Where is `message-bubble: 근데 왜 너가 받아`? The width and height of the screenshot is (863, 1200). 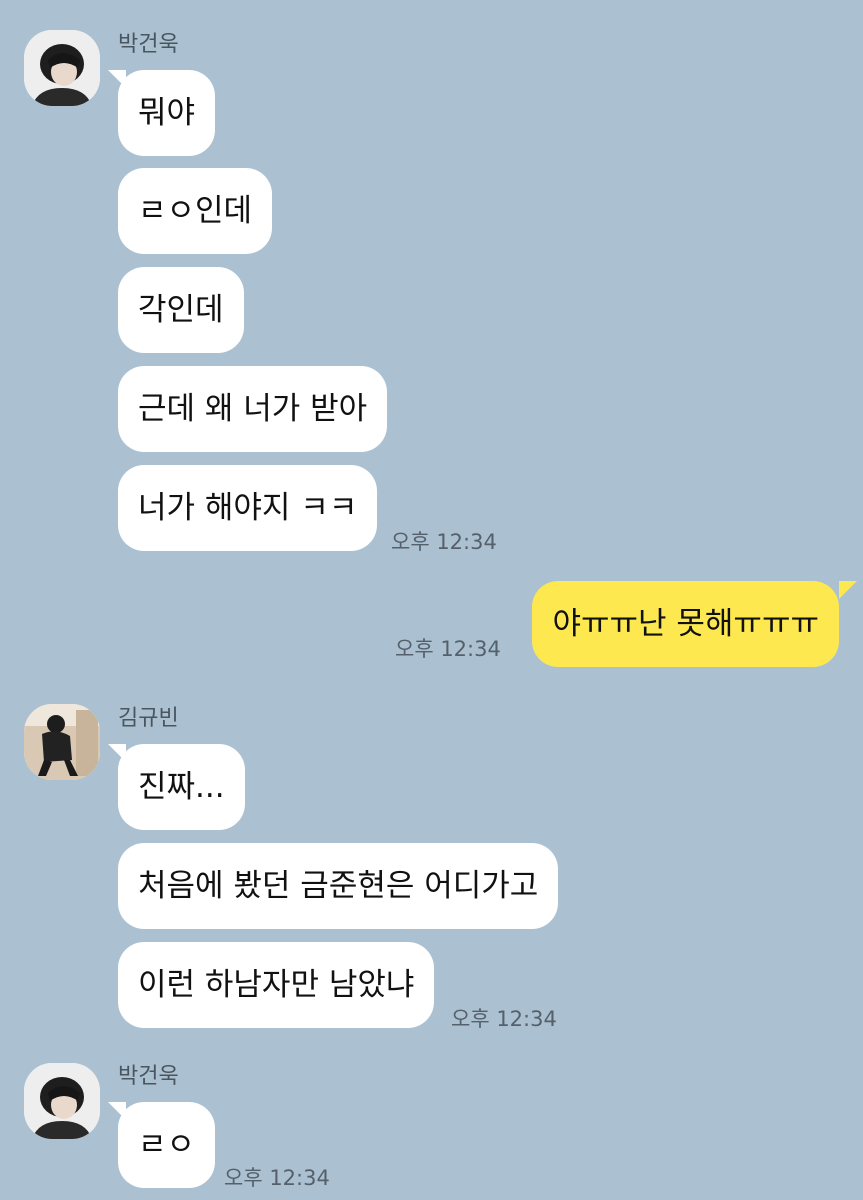 message-bubble: 근데 왜 너가 받아 is located at coordinates (253, 409).